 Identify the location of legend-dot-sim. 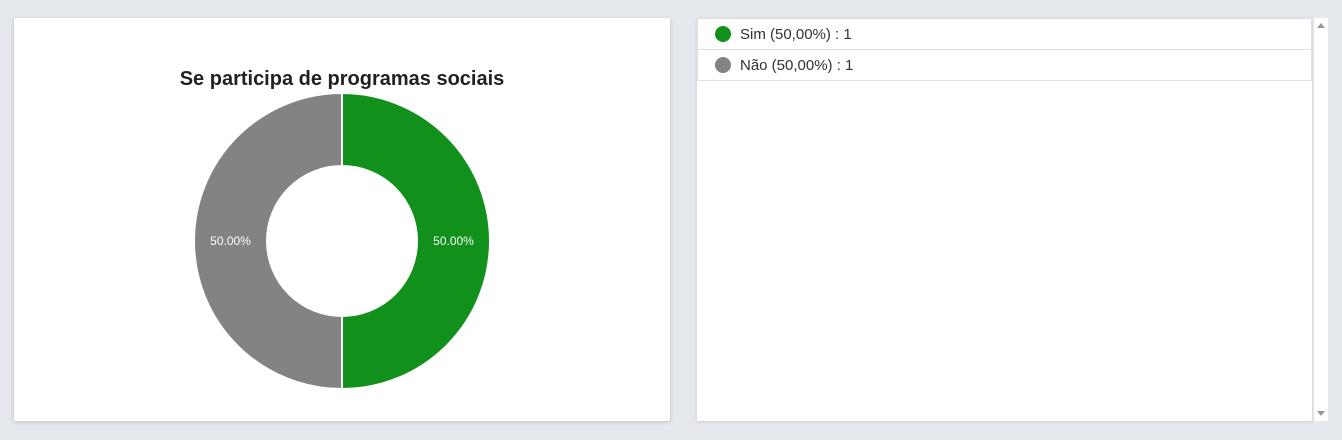
(723, 34).